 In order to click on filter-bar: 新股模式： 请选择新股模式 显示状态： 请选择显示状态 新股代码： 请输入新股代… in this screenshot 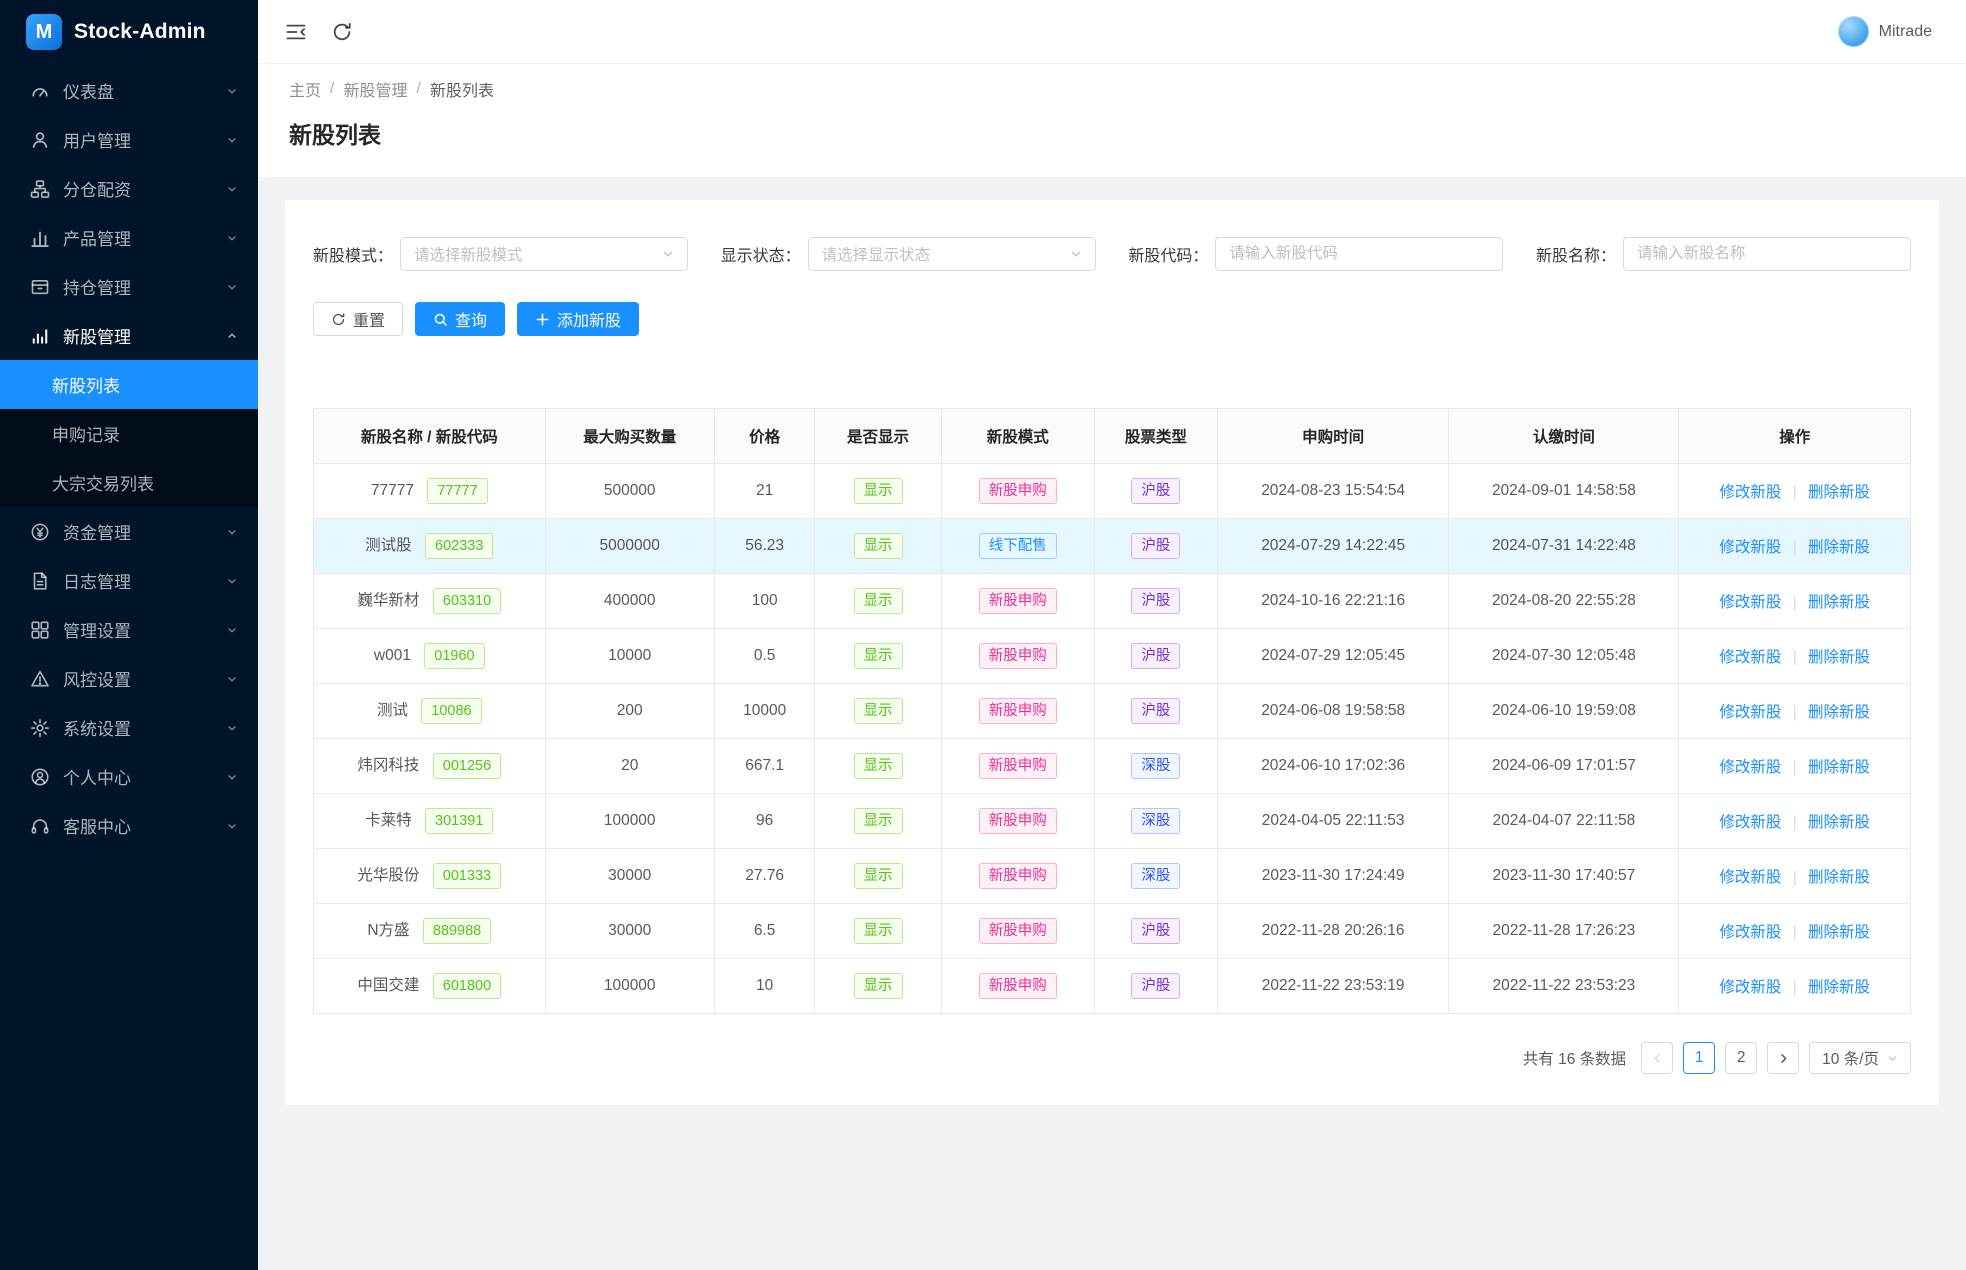, I will do `click(1112, 254)`.